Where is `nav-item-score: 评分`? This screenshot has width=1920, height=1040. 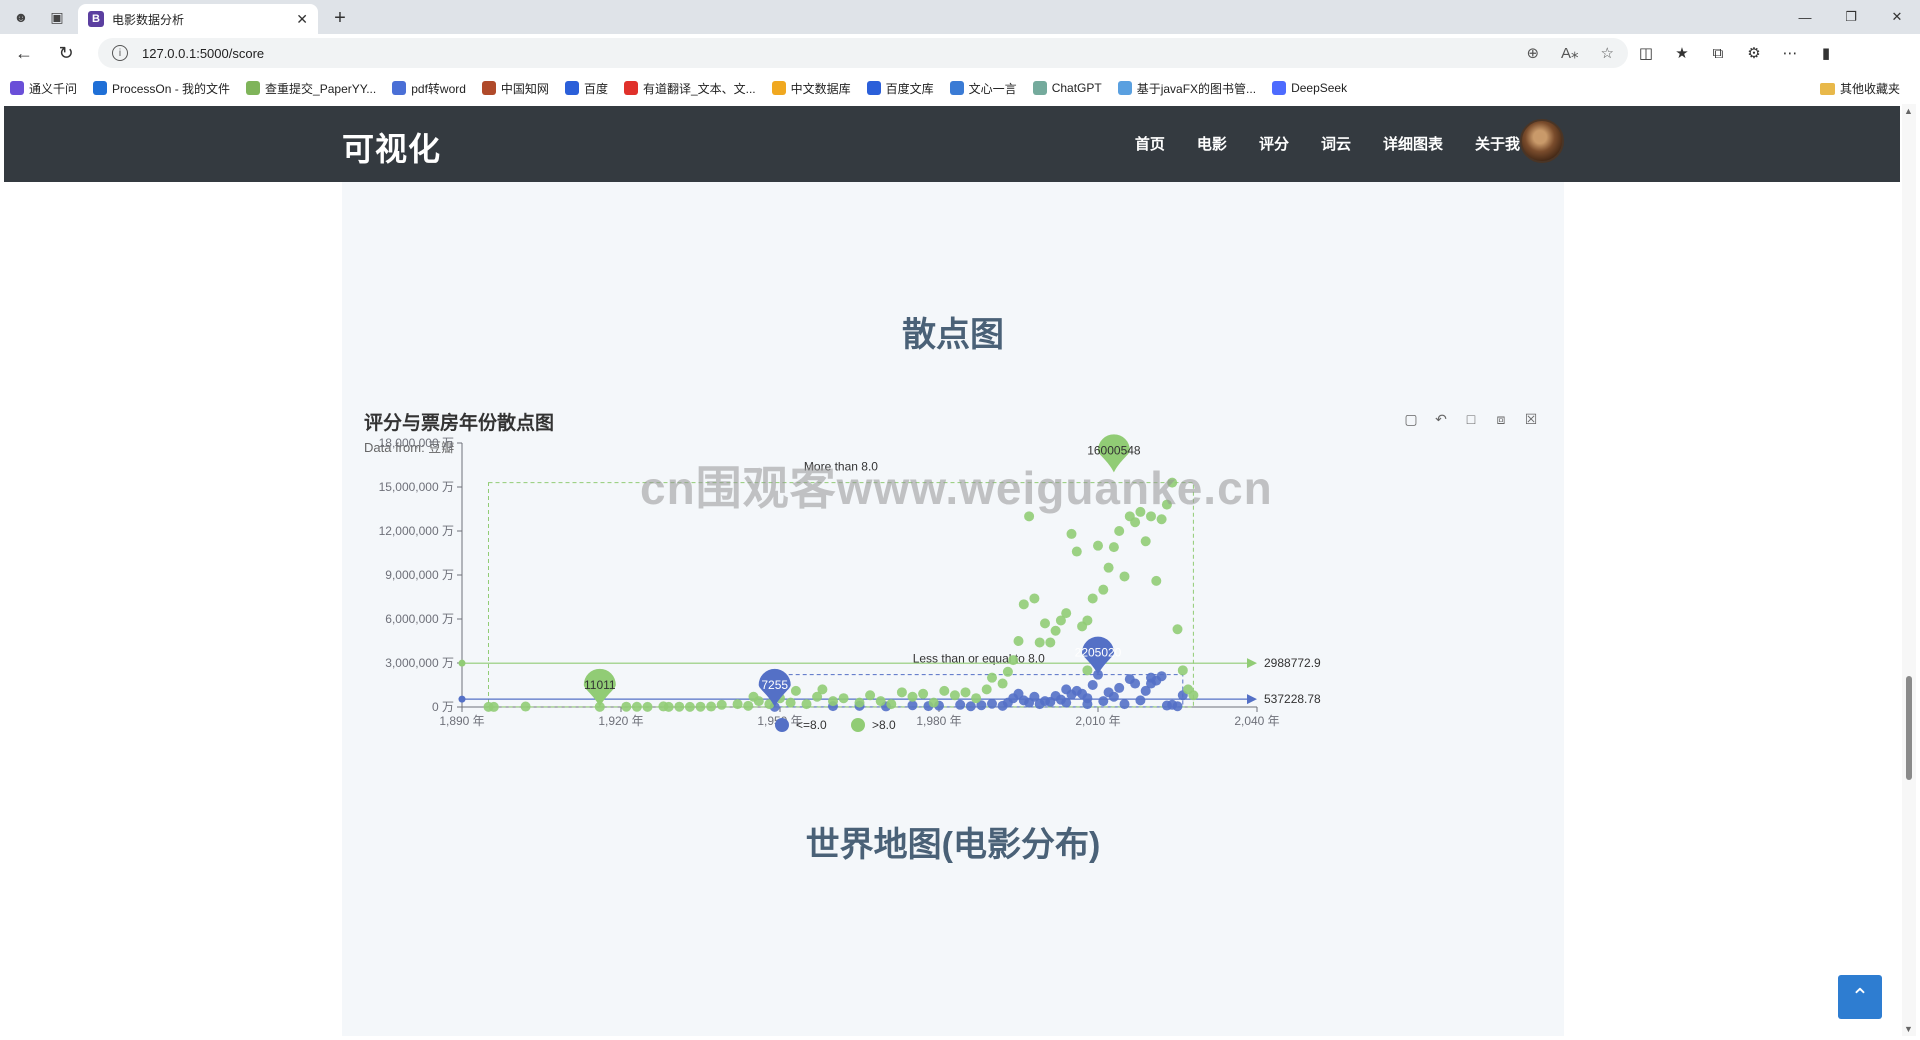
nav-item-score: 评分 is located at coordinates (1274, 143).